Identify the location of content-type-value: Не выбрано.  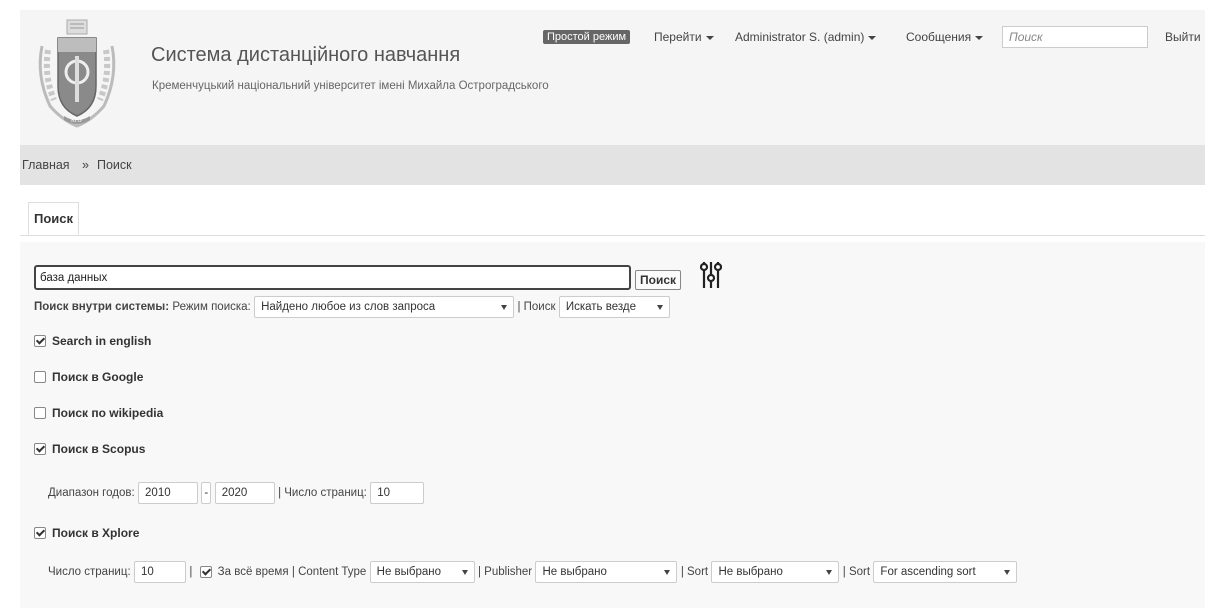
(409, 572).